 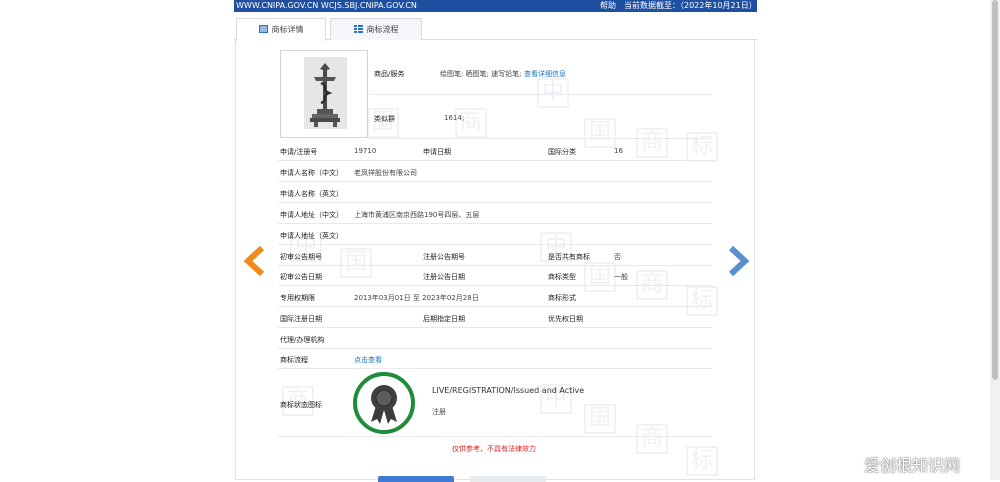 What do you see at coordinates (562, 277) in the screenshot?
I see `mark-type-label: 商标类型` at bounding box center [562, 277].